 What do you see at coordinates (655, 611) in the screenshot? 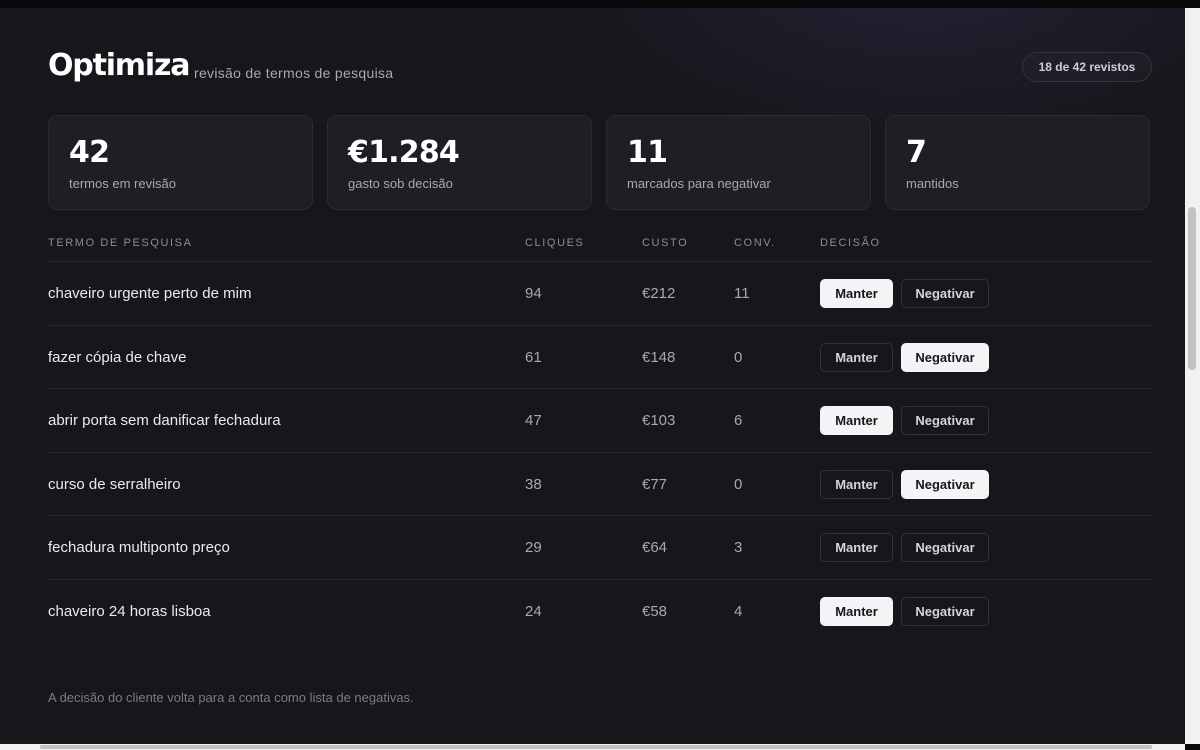
I see `cost-value: €58` at bounding box center [655, 611].